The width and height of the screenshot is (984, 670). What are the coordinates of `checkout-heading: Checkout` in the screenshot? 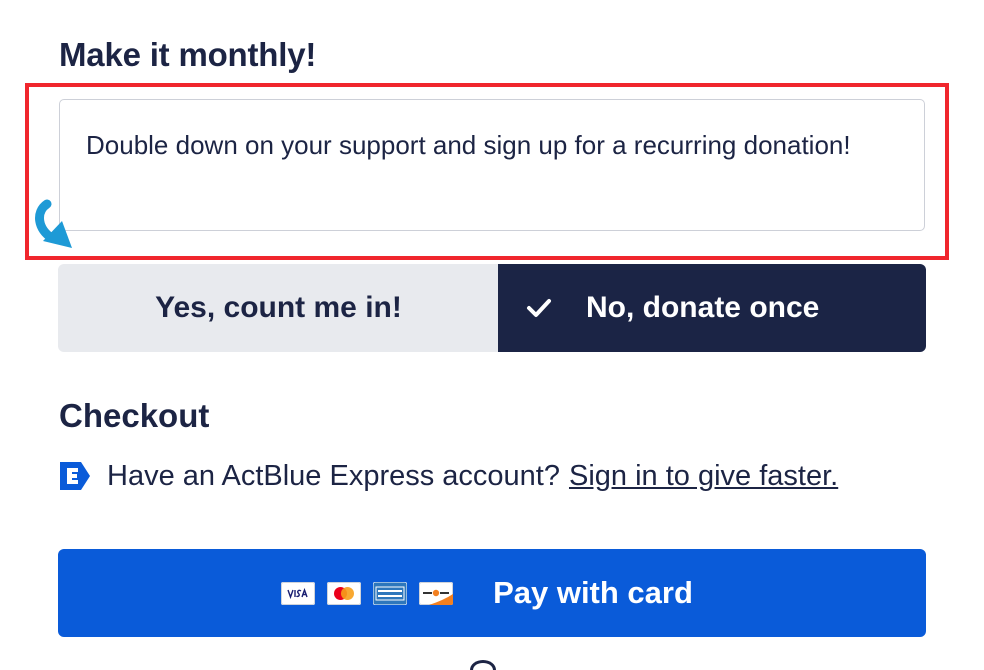 It's located at (134, 415).